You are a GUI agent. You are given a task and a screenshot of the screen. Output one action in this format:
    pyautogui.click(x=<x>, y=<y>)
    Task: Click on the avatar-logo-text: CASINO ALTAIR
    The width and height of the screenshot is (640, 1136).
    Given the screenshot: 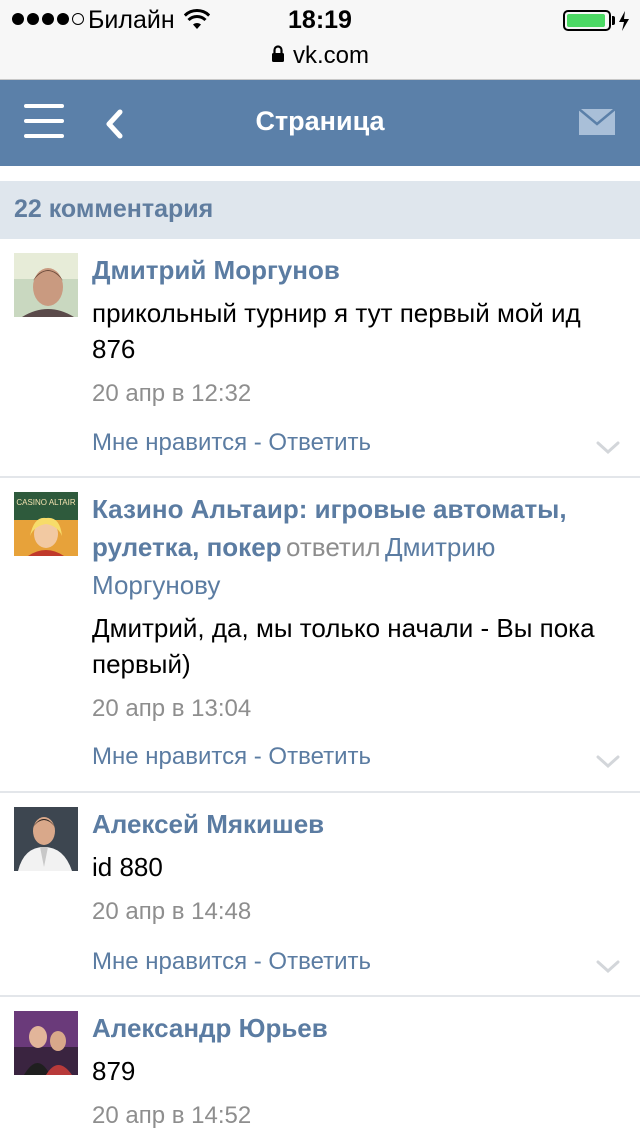 What is the action you would take?
    pyautogui.click(x=45, y=502)
    